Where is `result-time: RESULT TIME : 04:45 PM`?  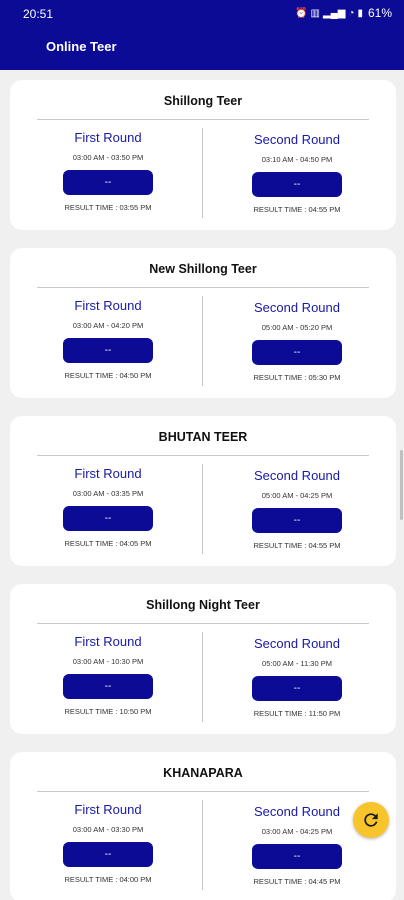 result-time: RESULT TIME : 04:45 PM is located at coordinates (297, 881).